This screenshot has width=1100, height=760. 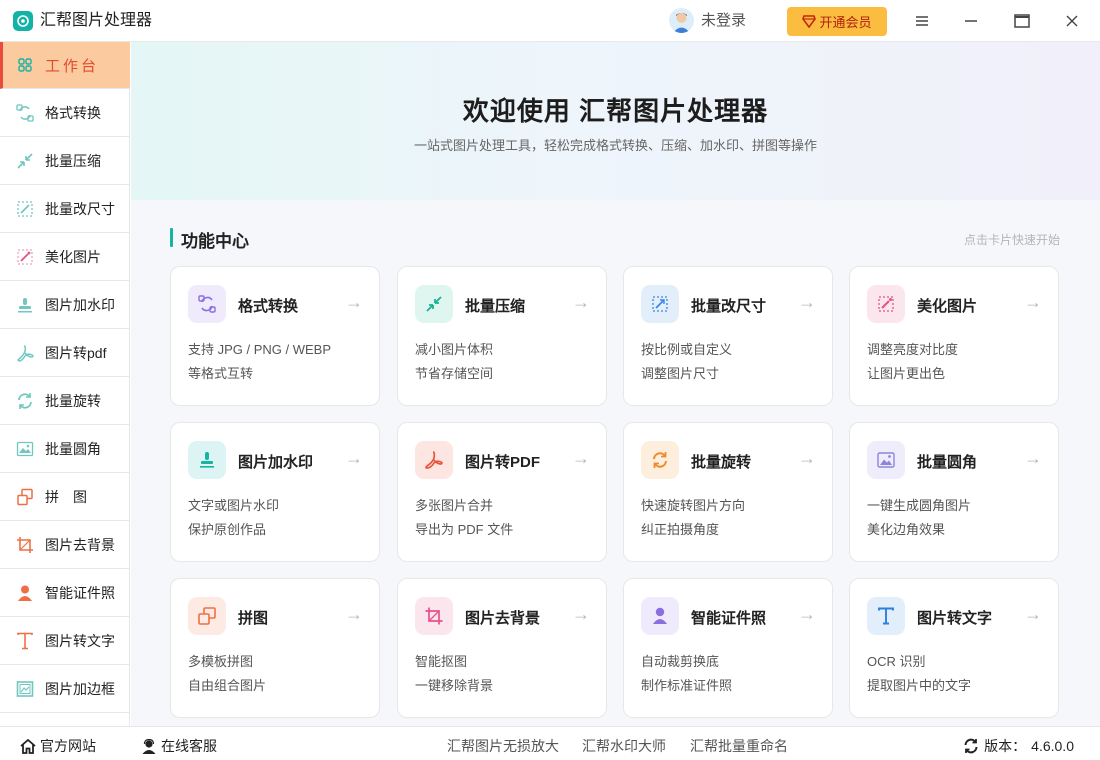 What do you see at coordinates (454, 373) in the screenshot?
I see `card-description: 节省存储空间` at bounding box center [454, 373].